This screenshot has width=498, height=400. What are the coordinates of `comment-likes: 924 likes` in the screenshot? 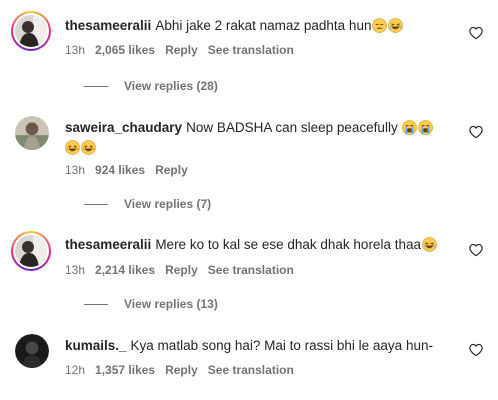 It's located at (120, 170).